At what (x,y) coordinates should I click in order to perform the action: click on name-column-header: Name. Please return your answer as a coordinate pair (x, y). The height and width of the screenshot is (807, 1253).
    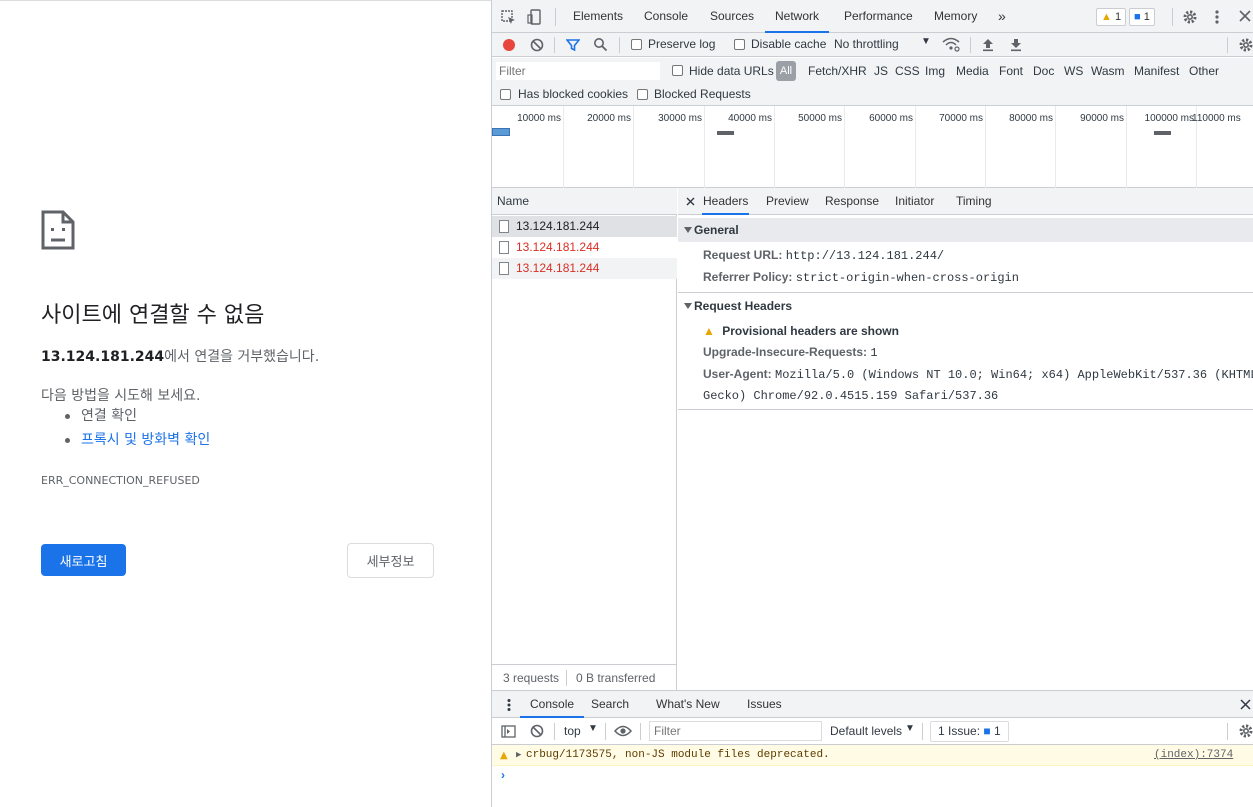
    Looking at the image, I should click on (584, 201).